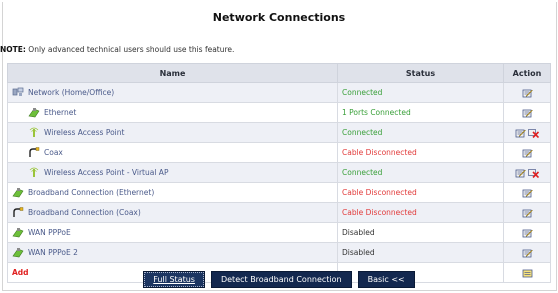 This screenshot has width=558, height=293. Describe the element at coordinates (172, 132) in the screenshot. I see `connection-name-cell: Wireless Access Point` at that location.